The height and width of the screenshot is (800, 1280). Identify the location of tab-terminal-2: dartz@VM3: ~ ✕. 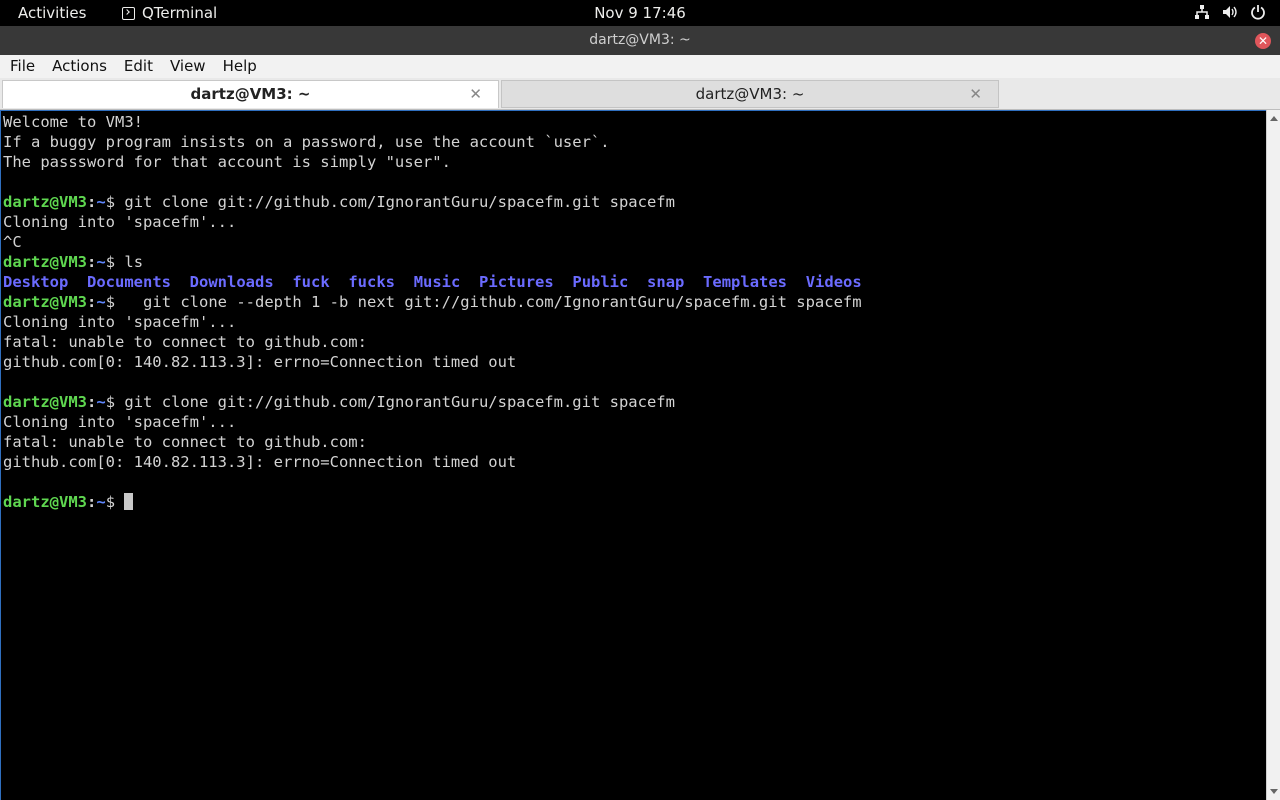
(750, 94).